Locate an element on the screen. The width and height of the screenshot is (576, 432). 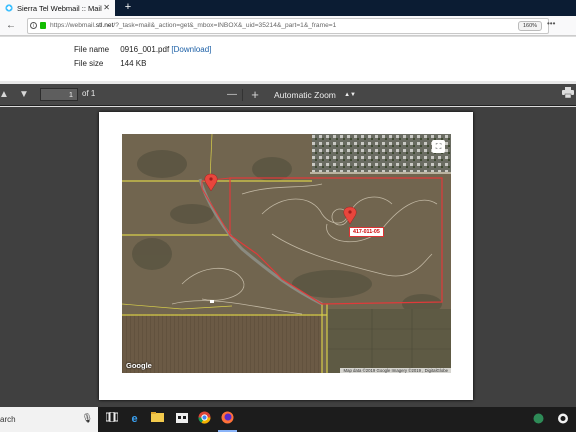
tab-webmail: Sierra Tel Webmail :: Mail ✕ is located at coordinates (57, 8).